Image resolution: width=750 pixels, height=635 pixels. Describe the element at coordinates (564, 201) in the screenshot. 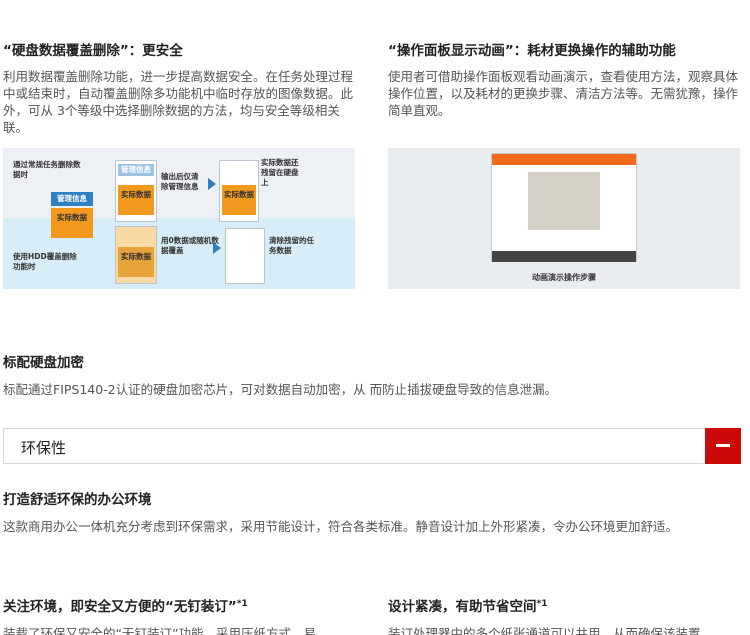

I see `printer-video` at that location.